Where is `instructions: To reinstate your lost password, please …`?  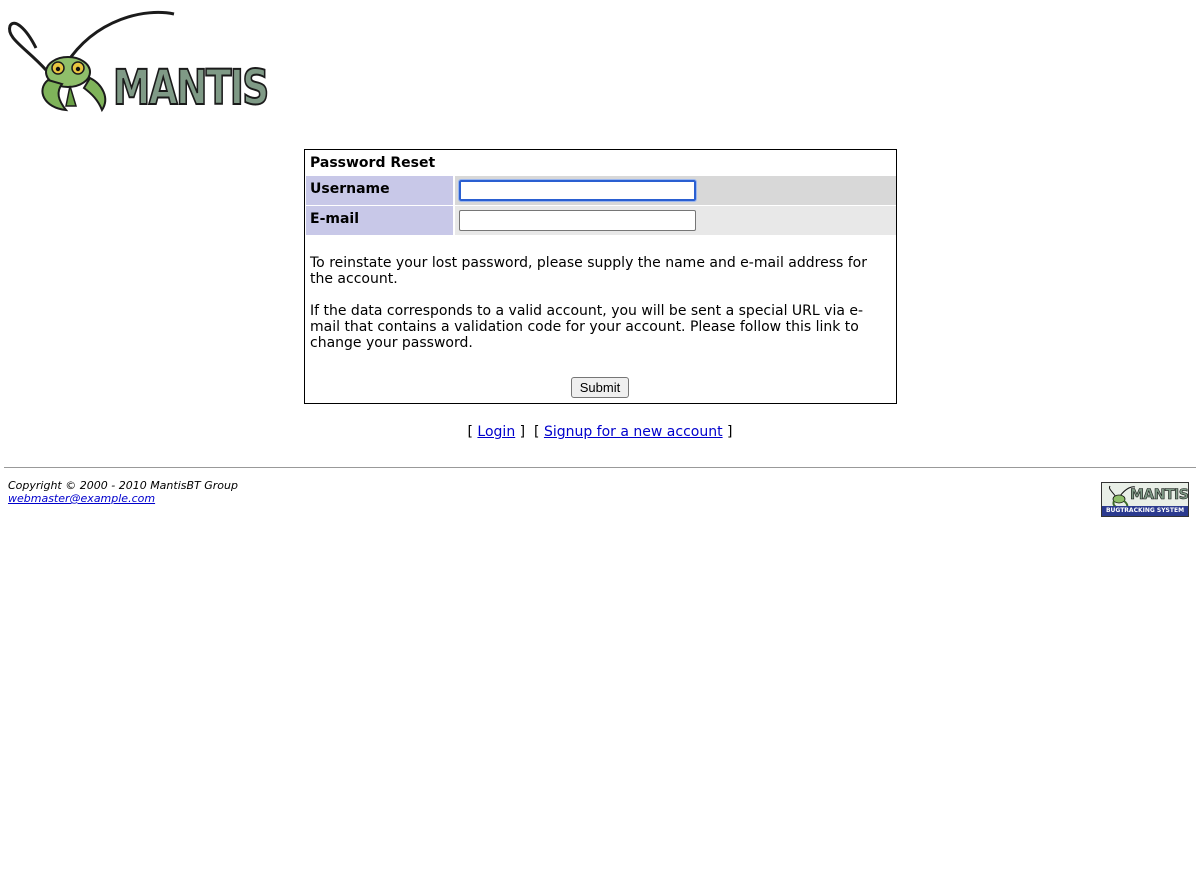 instructions: To reinstate your lost password, please … is located at coordinates (601, 311).